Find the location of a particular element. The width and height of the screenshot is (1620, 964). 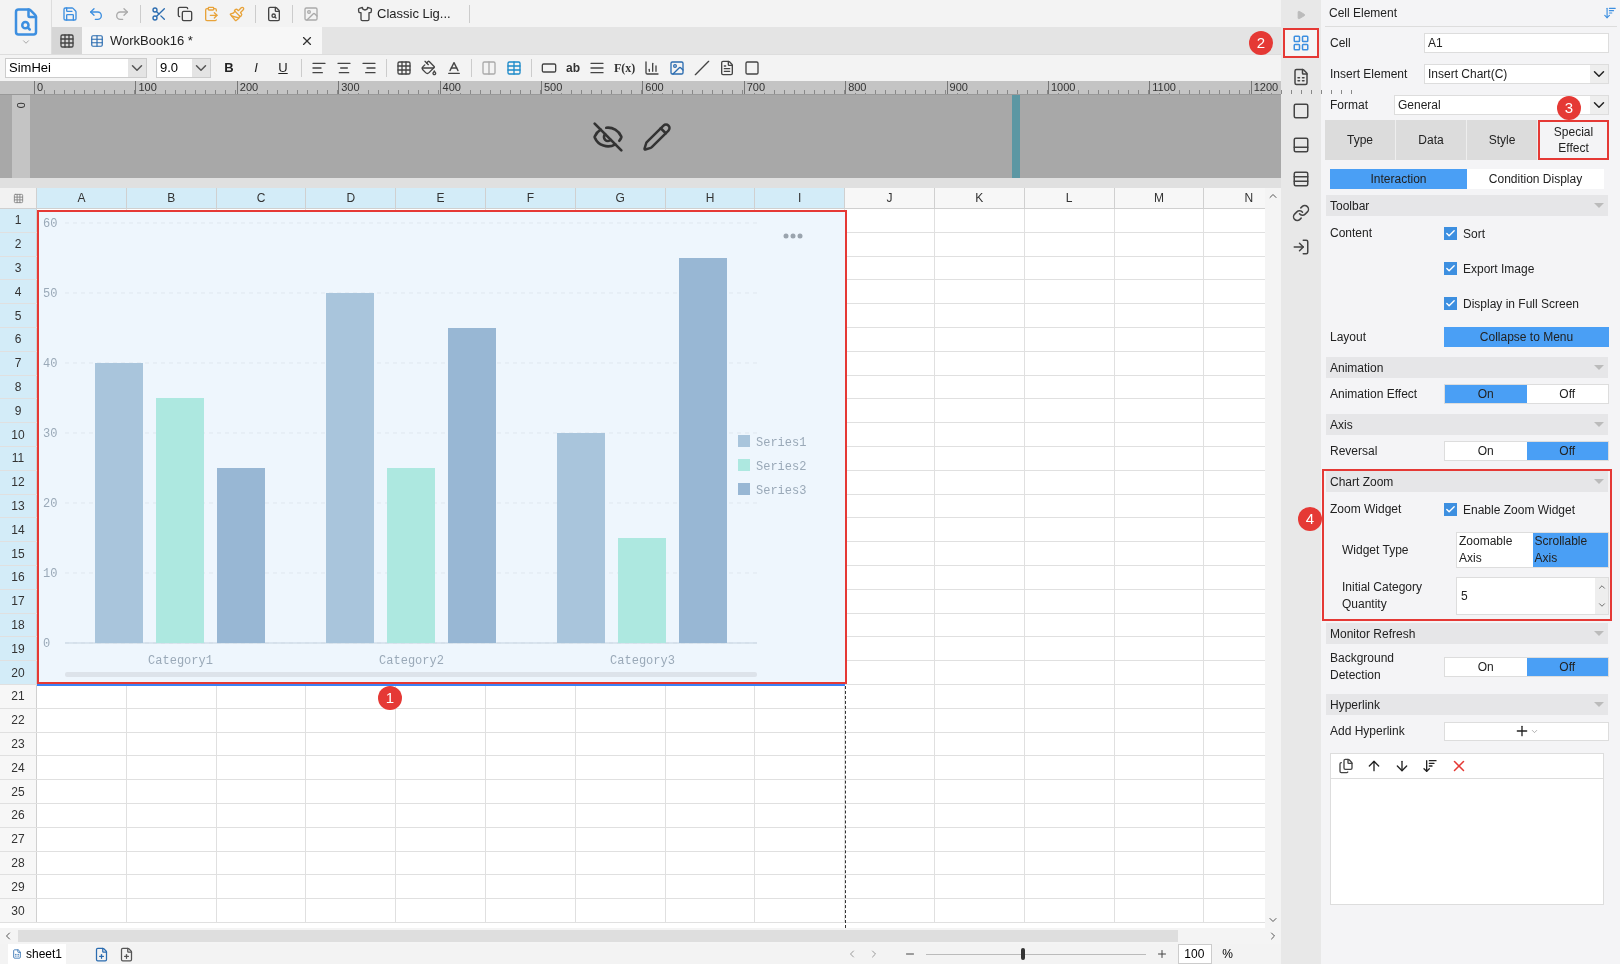

side-tool-button is located at coordinates (1301, 43).